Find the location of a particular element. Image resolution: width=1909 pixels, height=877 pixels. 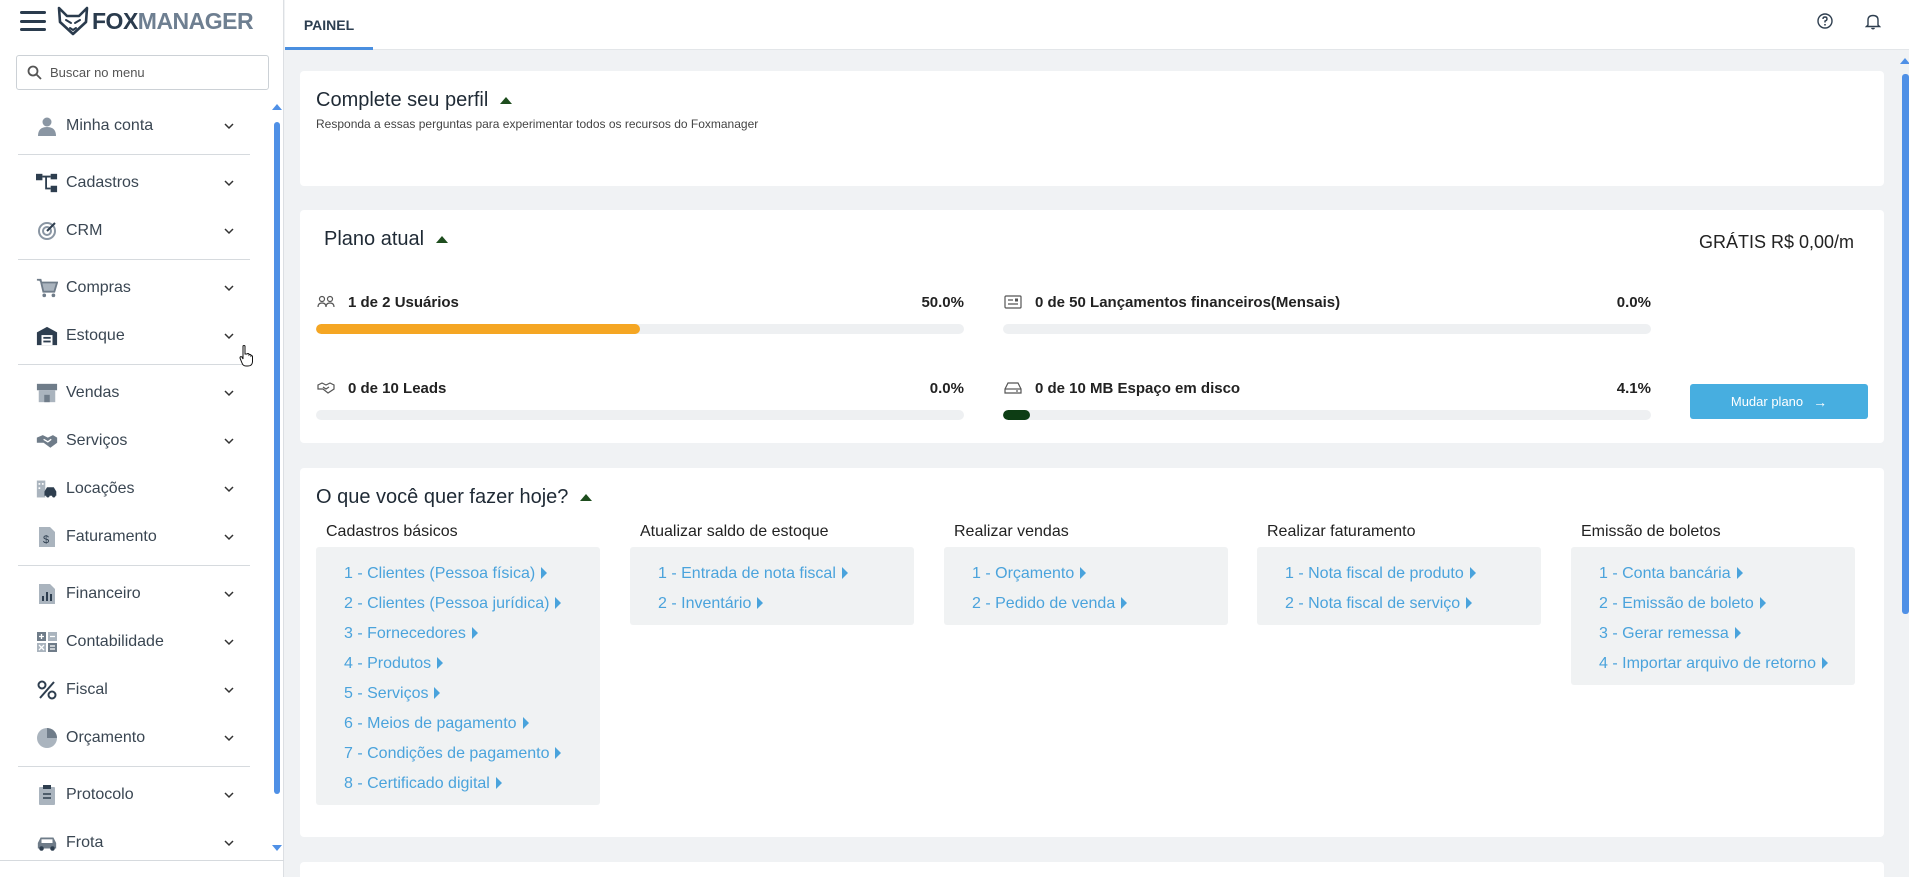

sidebar-item-label: Financeiro is located at coordinates (103, 593).